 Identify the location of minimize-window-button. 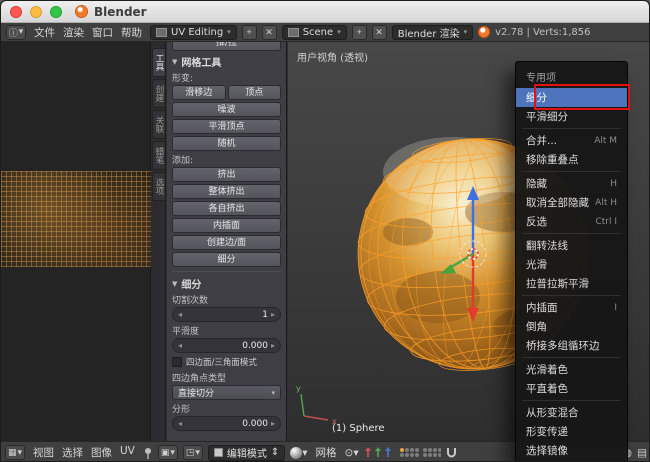
(36, 11).